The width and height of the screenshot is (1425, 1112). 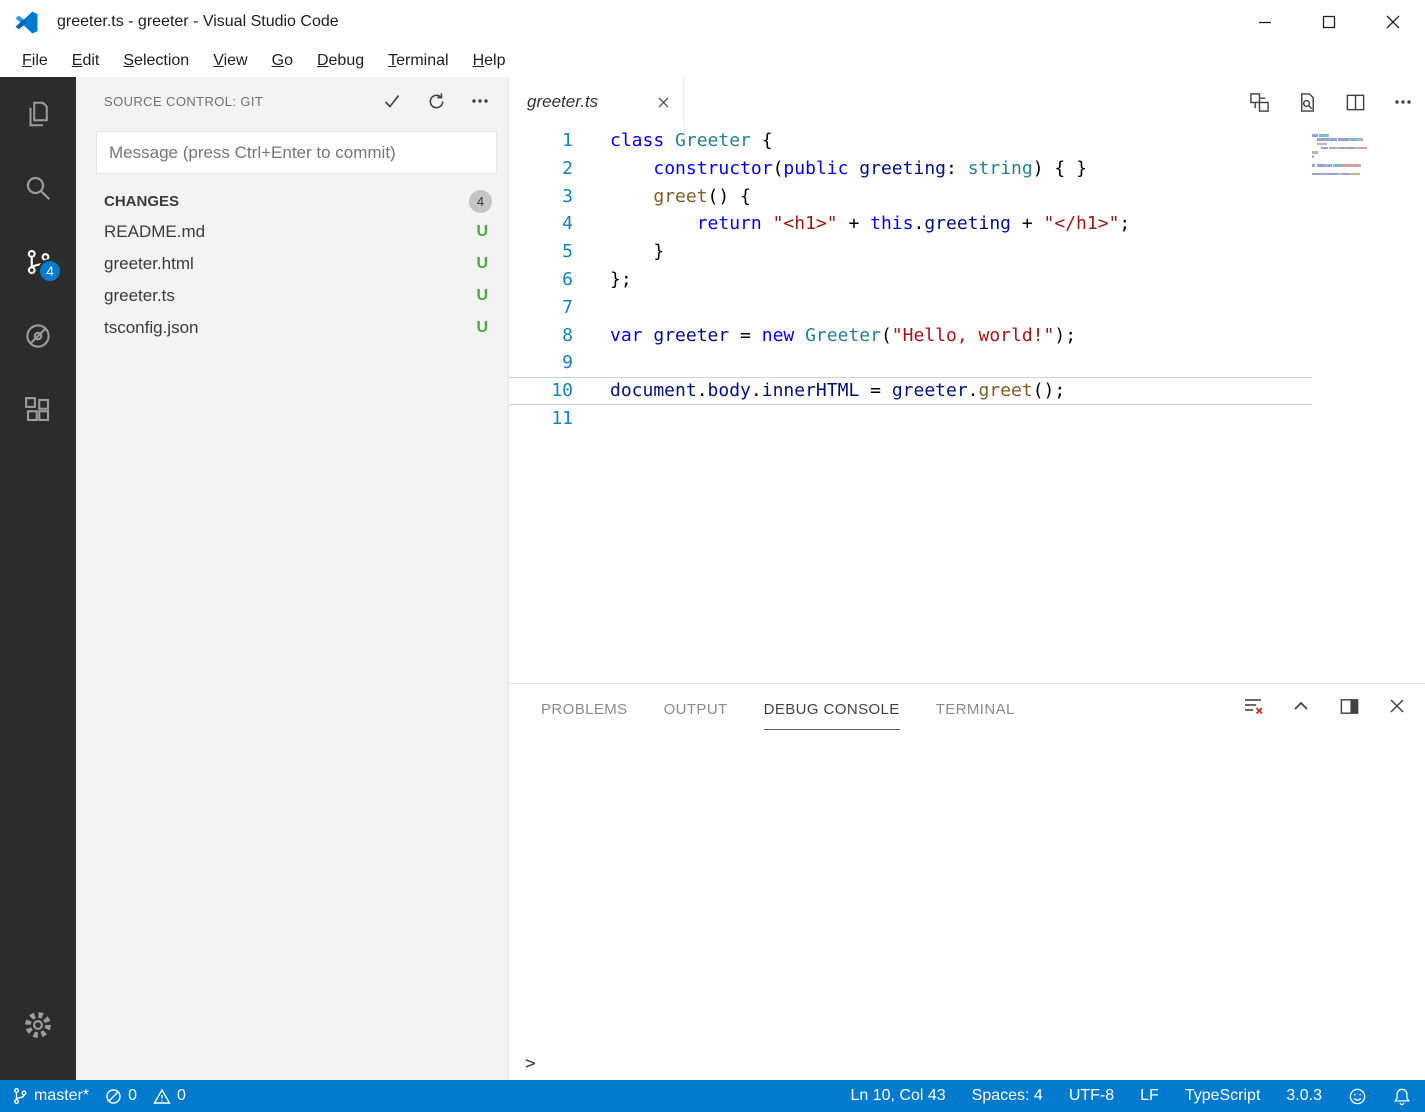 What do you see at coordinates (902, 168) in the screenshot?
I see `token: greeting` at bounding box center [902, 168].